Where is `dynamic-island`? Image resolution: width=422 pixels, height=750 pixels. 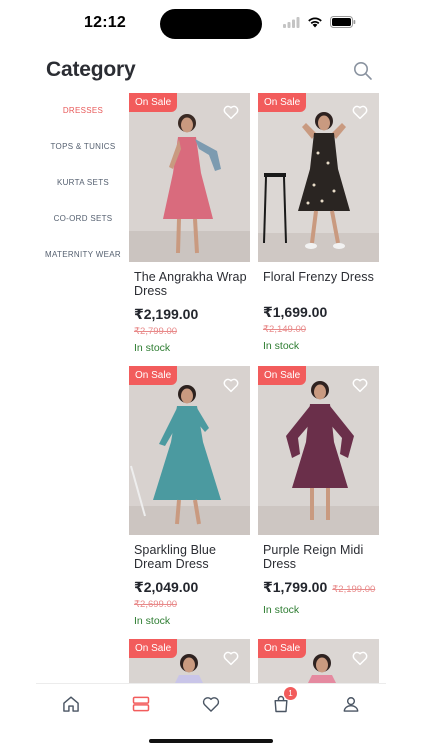
dynamic-island is located at coordinates (211, 24).